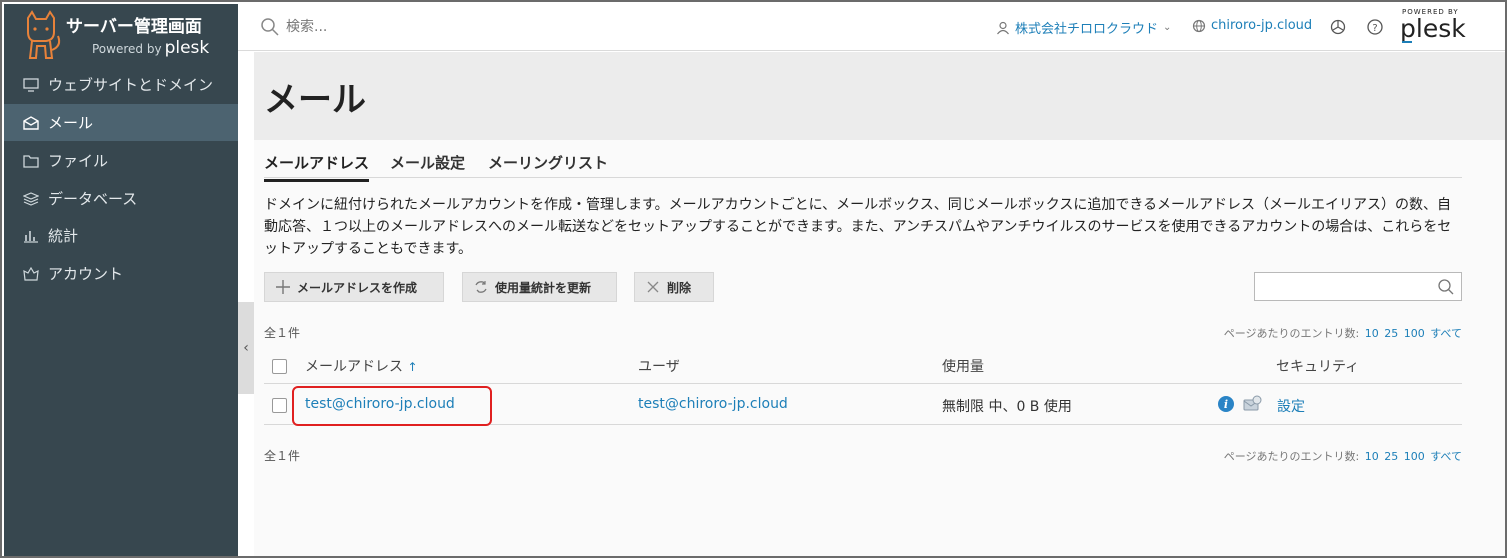  I want to click on sidebar-item-label: メール, so click(71, 123).